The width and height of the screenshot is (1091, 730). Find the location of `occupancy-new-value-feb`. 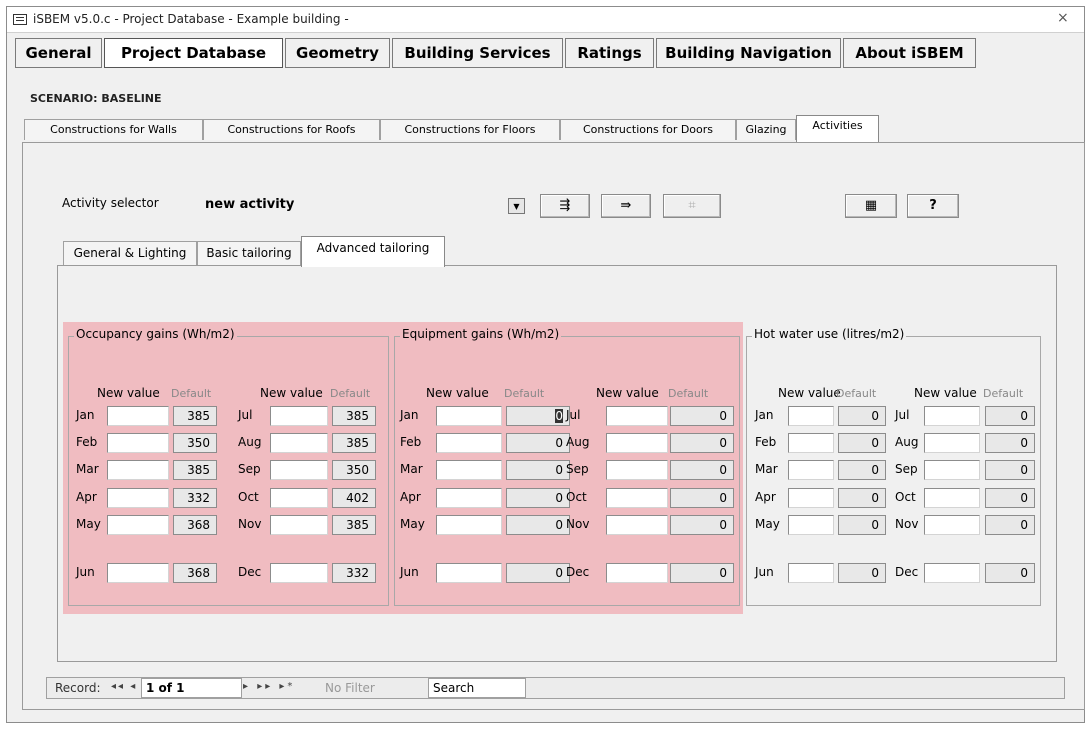

occupancy-new-value-feb is located at coordinates (138, 443).